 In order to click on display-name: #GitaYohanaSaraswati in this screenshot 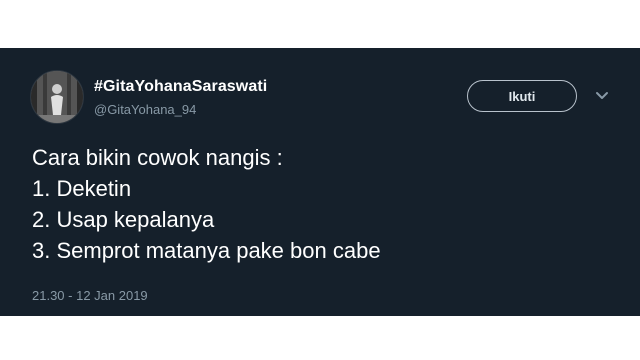, I will do `click(180, 87)`.